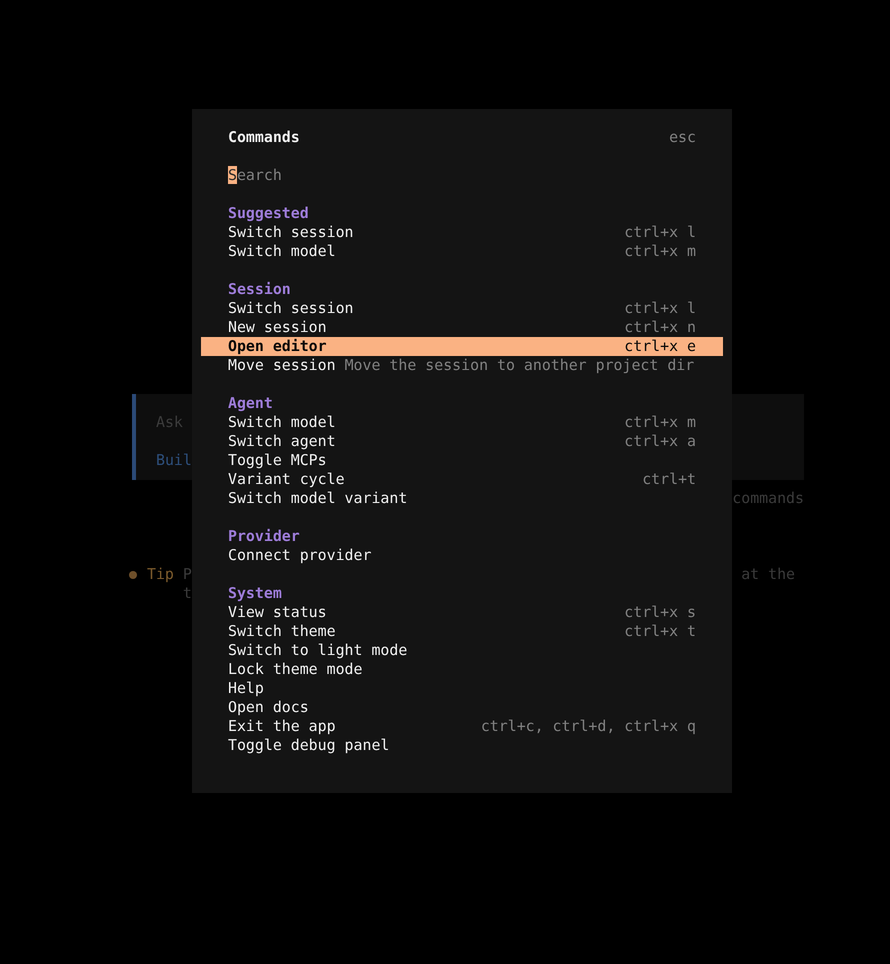 The height and width of the screenshot is (964, 890). What do you see at coordinates (462, 631) in the screenshot?
I see `command-item: Switch theme ctrl+x t` at bounding box center [462, 631].